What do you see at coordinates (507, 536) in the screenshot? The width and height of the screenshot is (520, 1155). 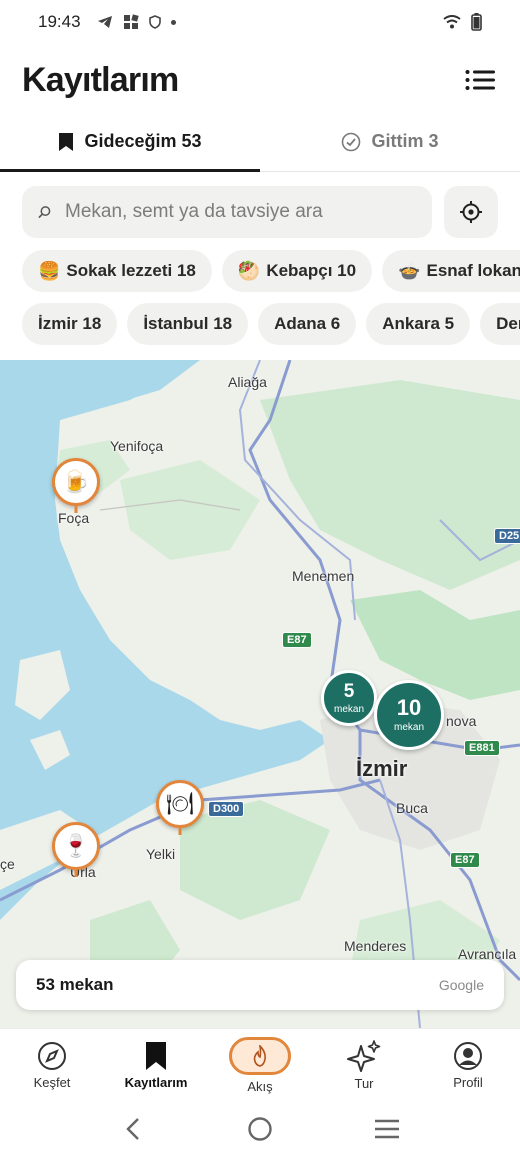 I see `road-shield-d25: D25` at bounding box center [507, 536].